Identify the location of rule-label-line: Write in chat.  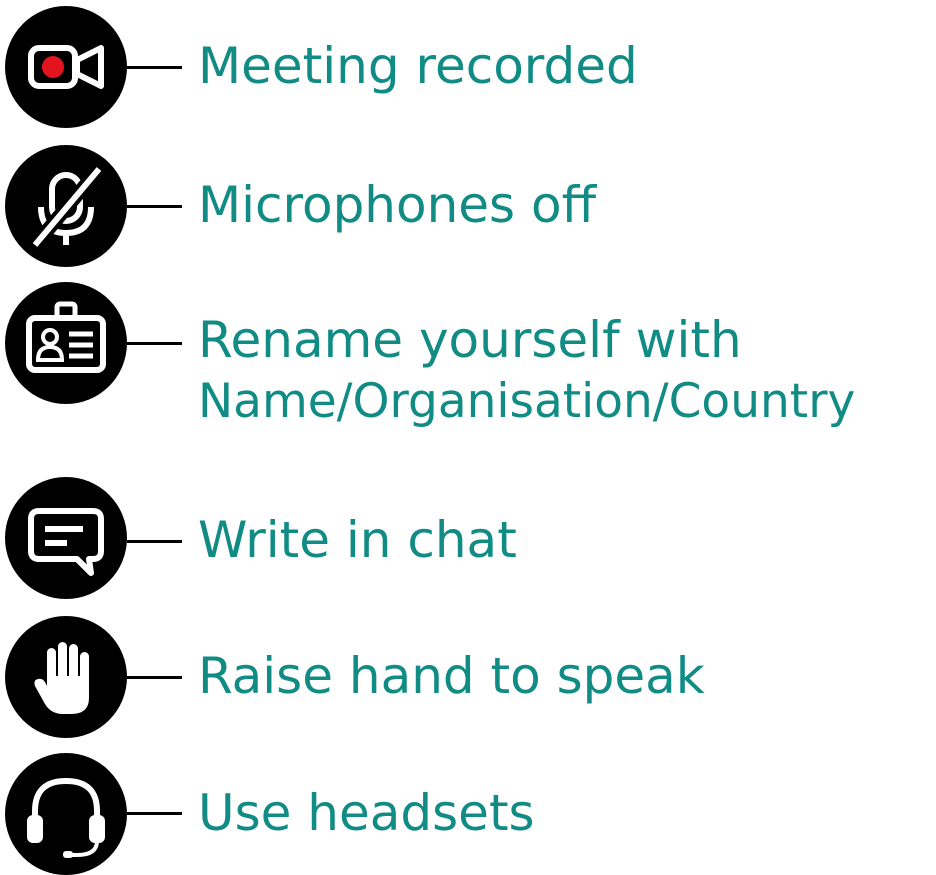
(357, 540).